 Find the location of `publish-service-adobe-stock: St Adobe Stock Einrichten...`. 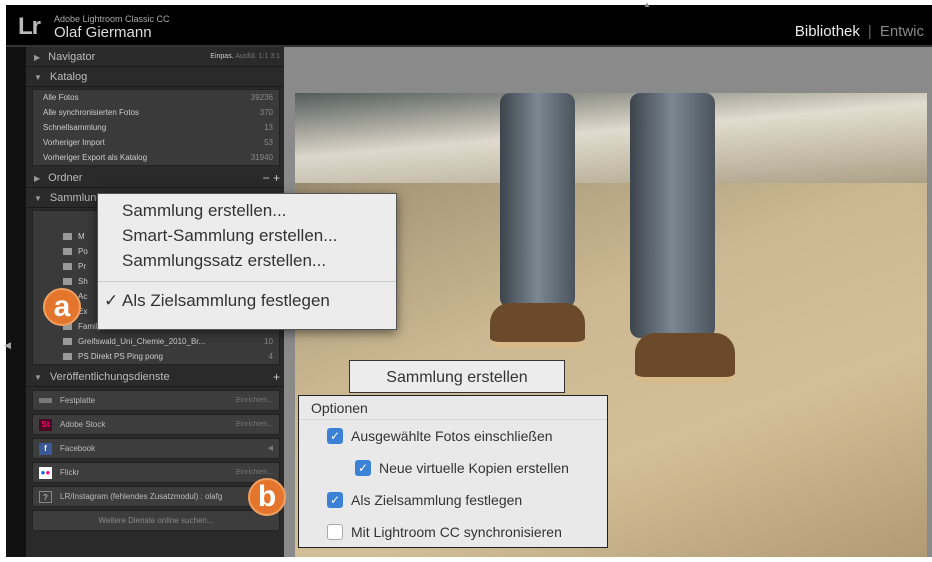

publish-service-adobe-stock: St Adobe Stock Einrichten... is located at coordinates (156, 424).